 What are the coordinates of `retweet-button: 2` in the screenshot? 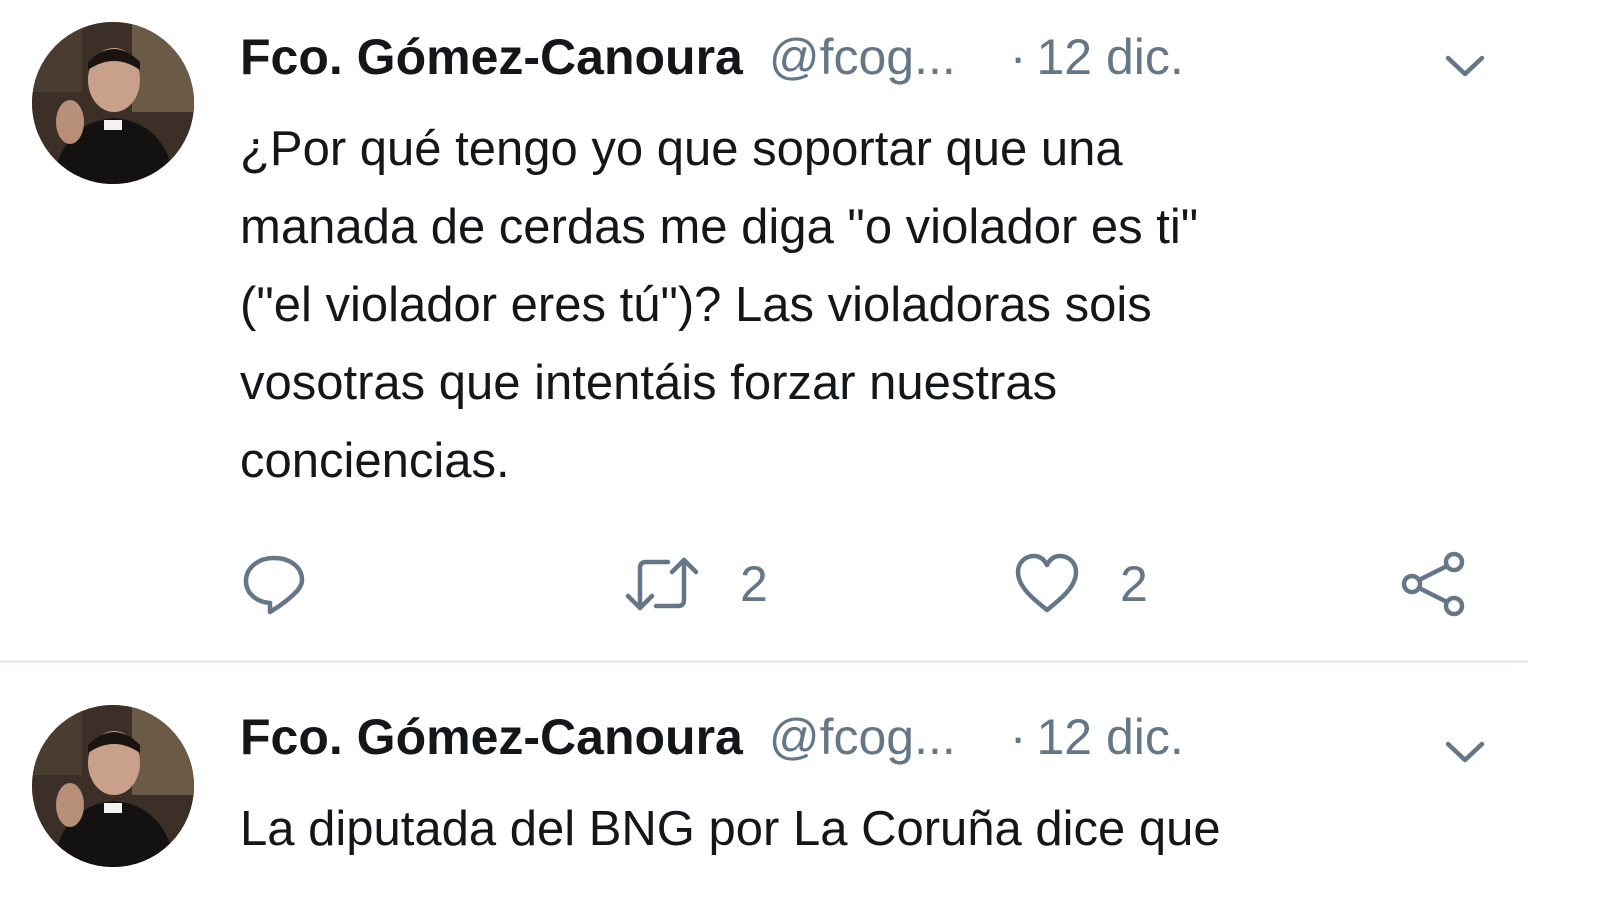 It's located at (695, 584).